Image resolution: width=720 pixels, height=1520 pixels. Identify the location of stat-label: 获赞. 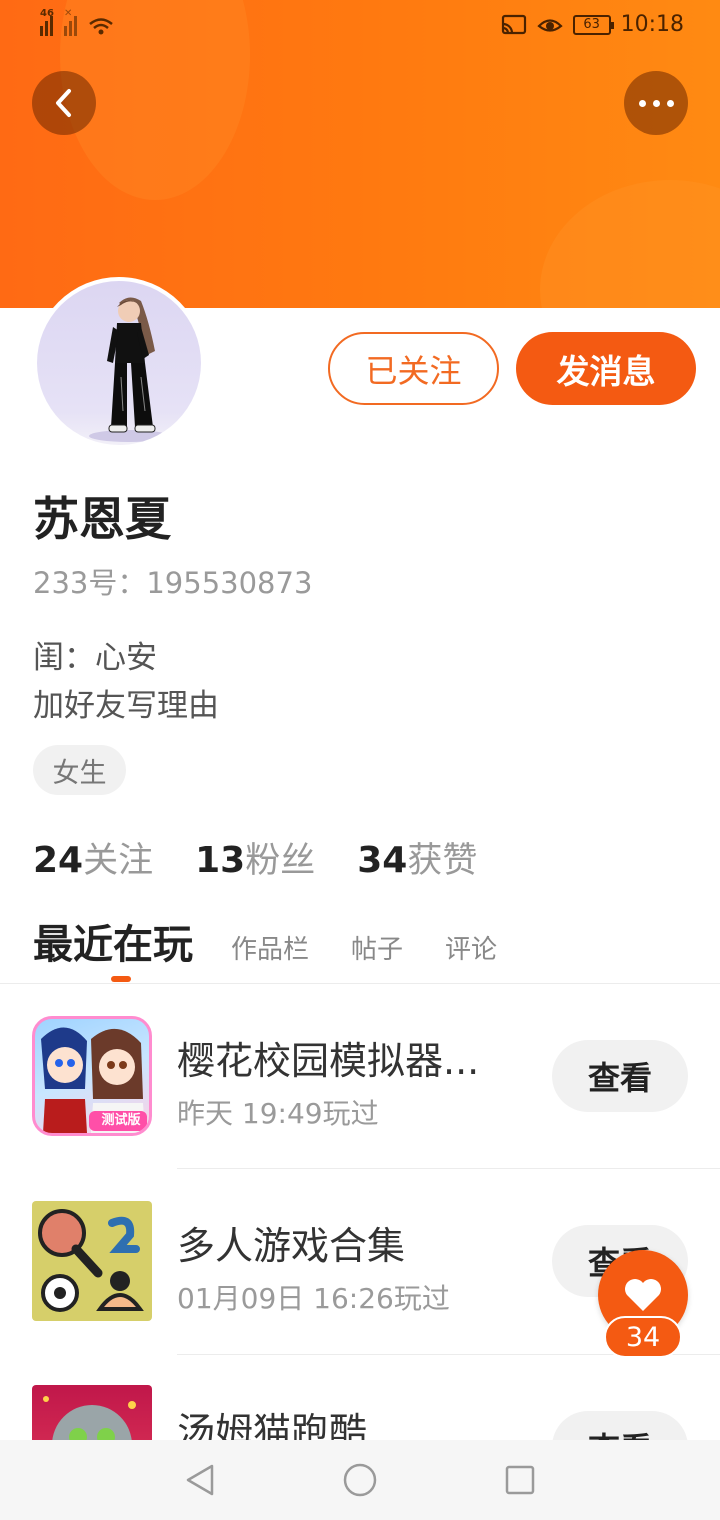
(442, 861).